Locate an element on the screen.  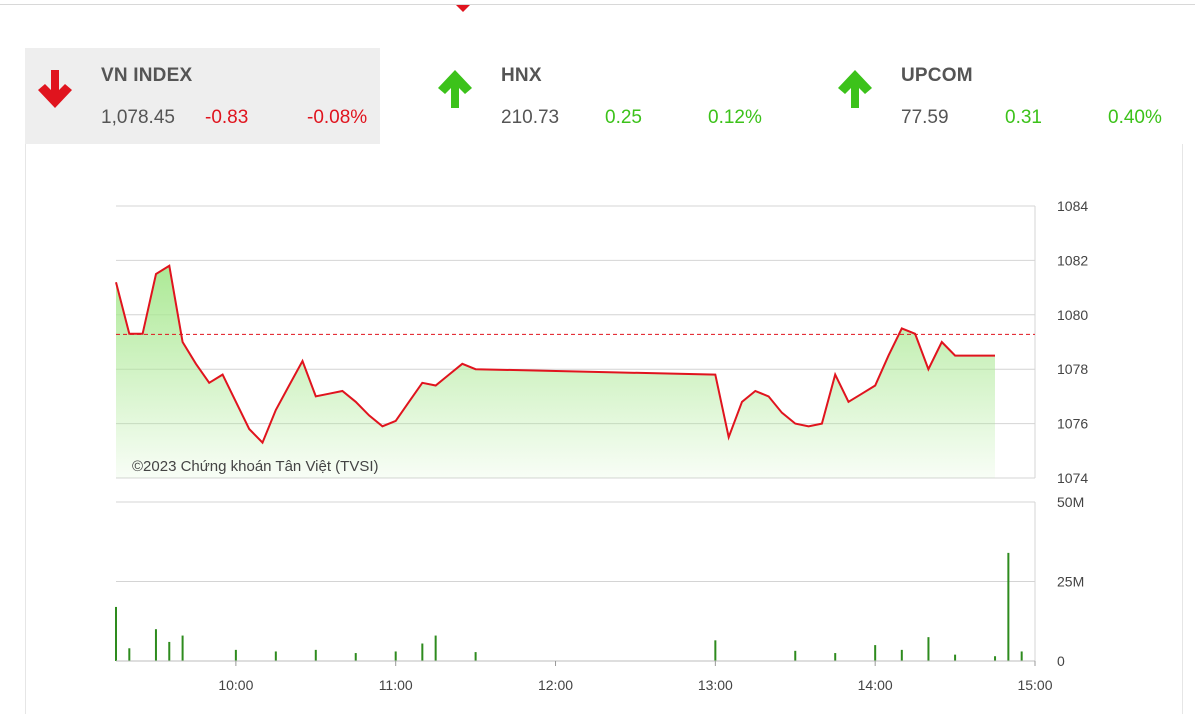
volume-tick-label: 0 is located at coordinates (1061, 661).